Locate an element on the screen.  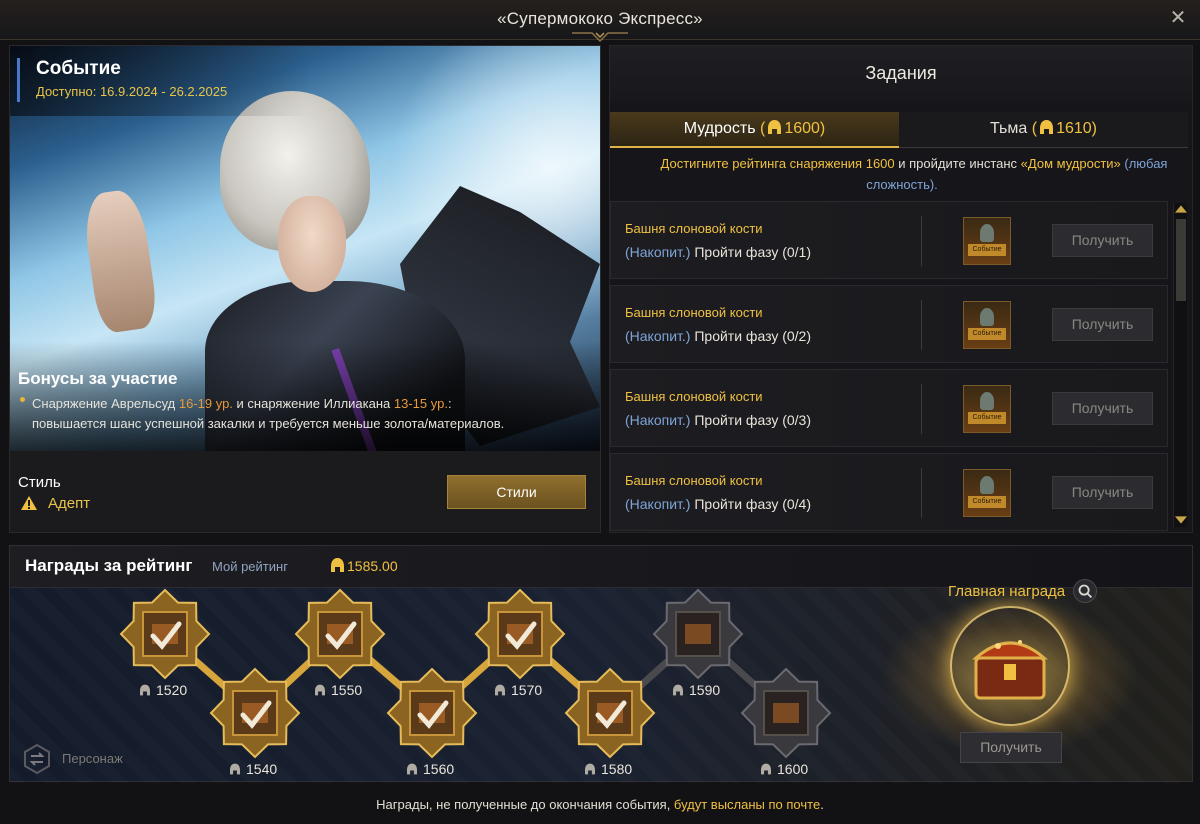
warning-icon is located at coordinates (29, 503).